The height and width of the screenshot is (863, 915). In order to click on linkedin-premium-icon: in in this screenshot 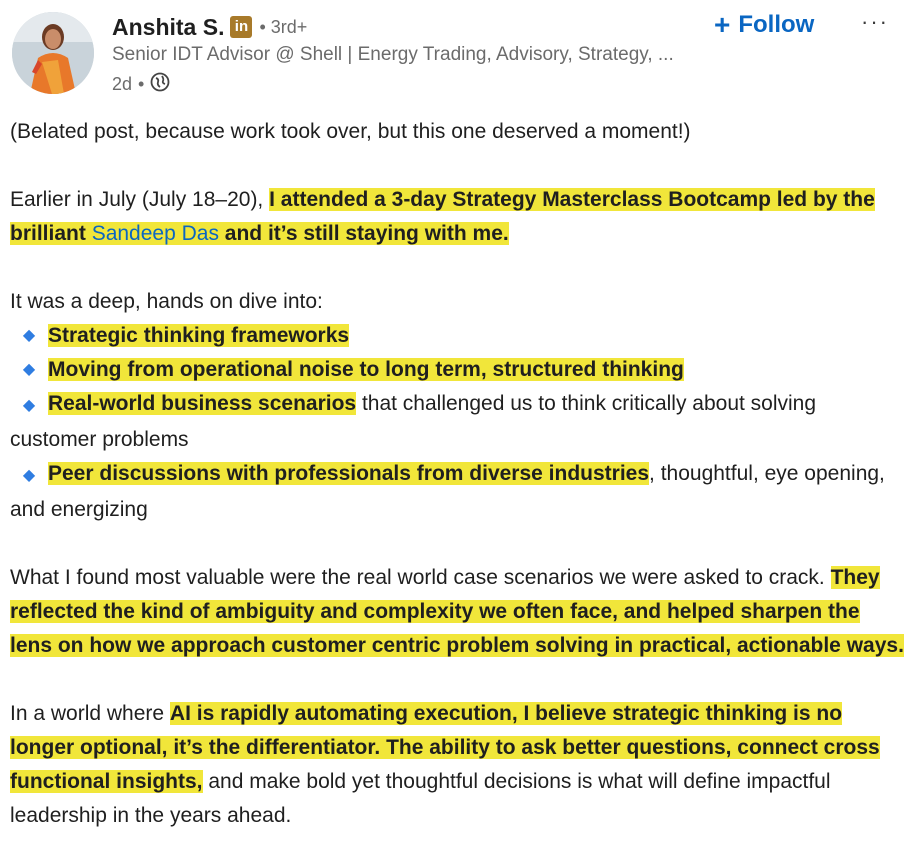, I will do `click(241, 27)`.